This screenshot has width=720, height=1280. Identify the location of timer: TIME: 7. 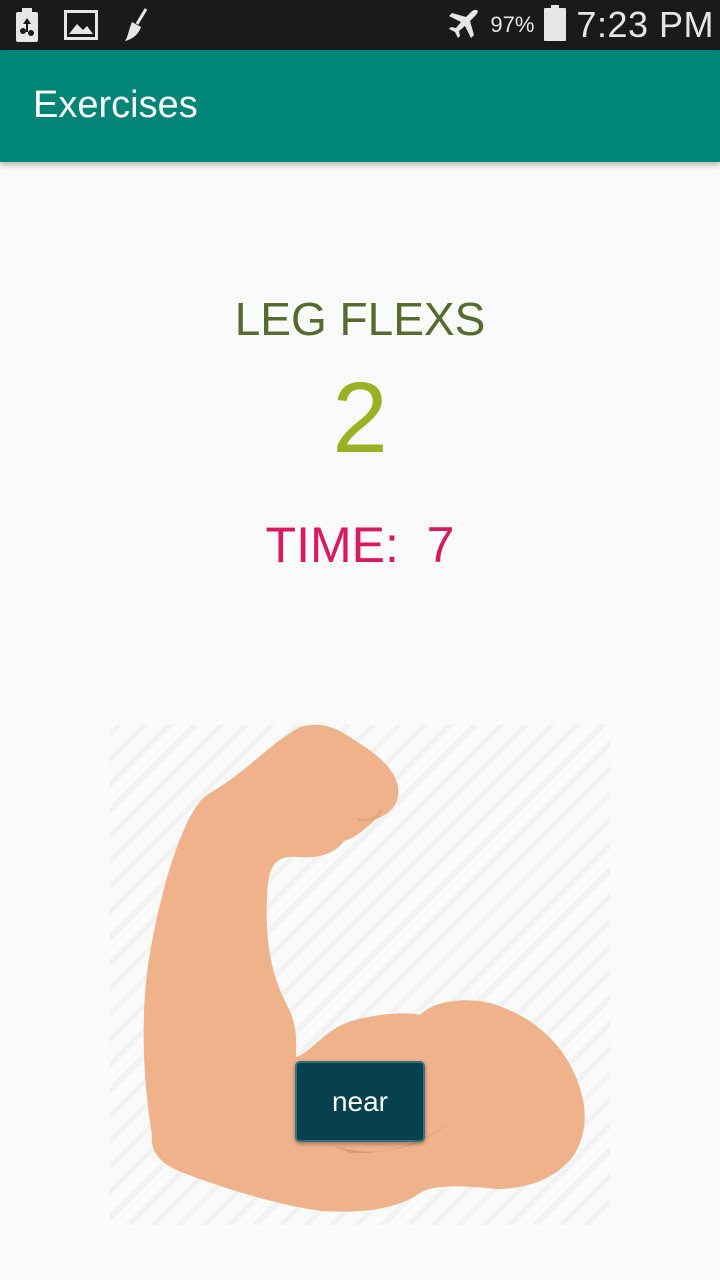
(360, 545).